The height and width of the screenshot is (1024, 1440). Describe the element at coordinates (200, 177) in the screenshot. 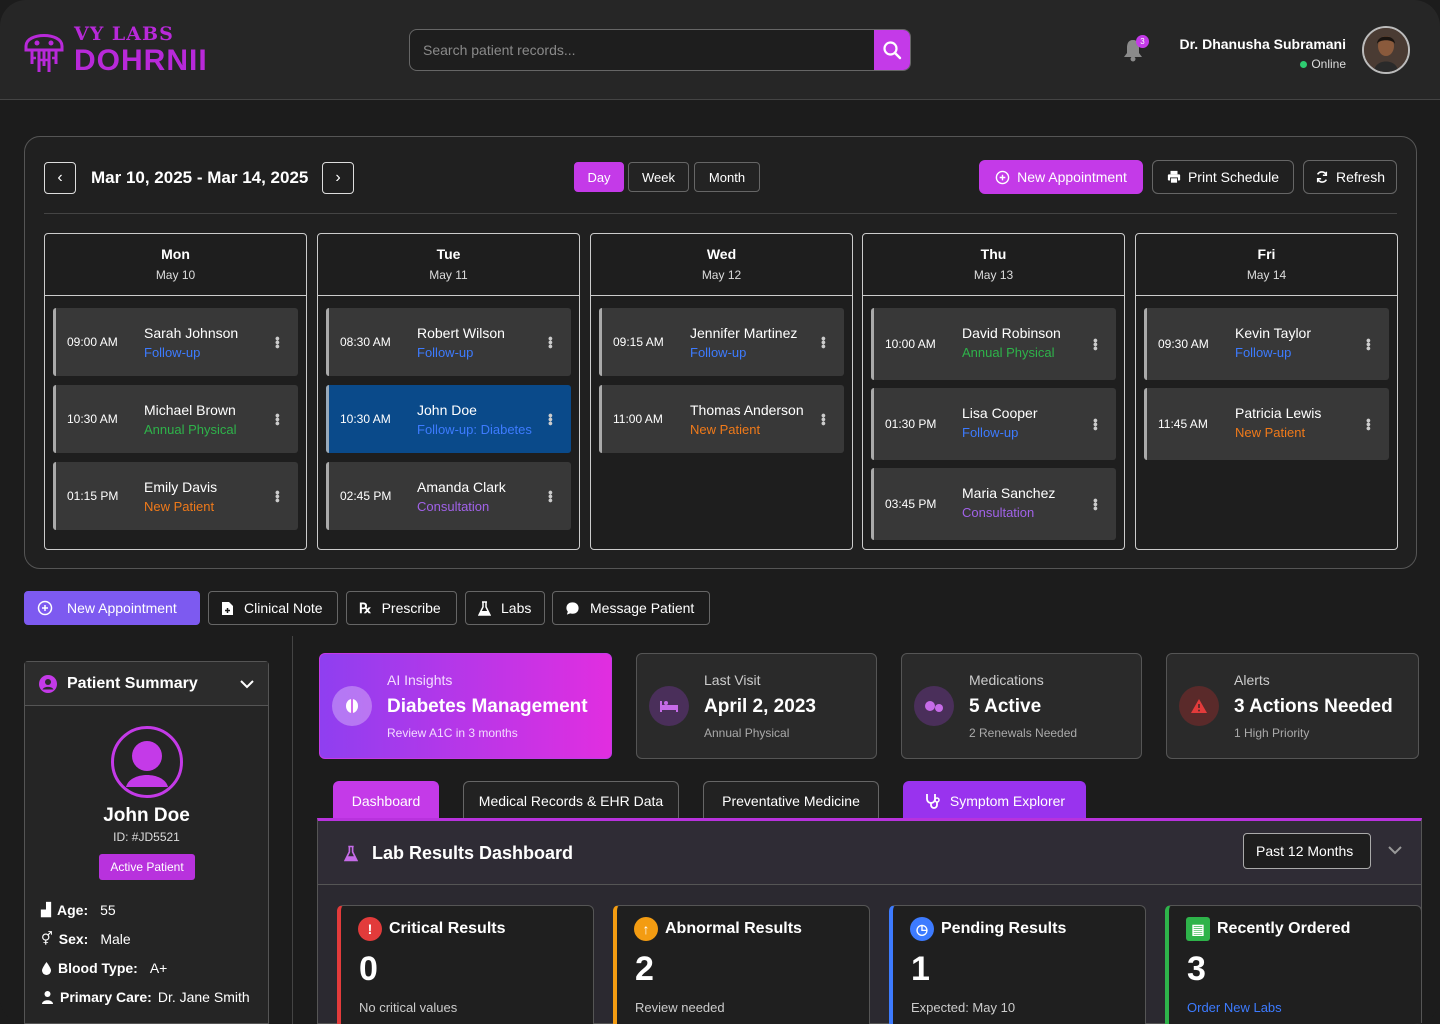

I see `date-range: Mar 10, 2025 - Mar 14, 2025` at that location.